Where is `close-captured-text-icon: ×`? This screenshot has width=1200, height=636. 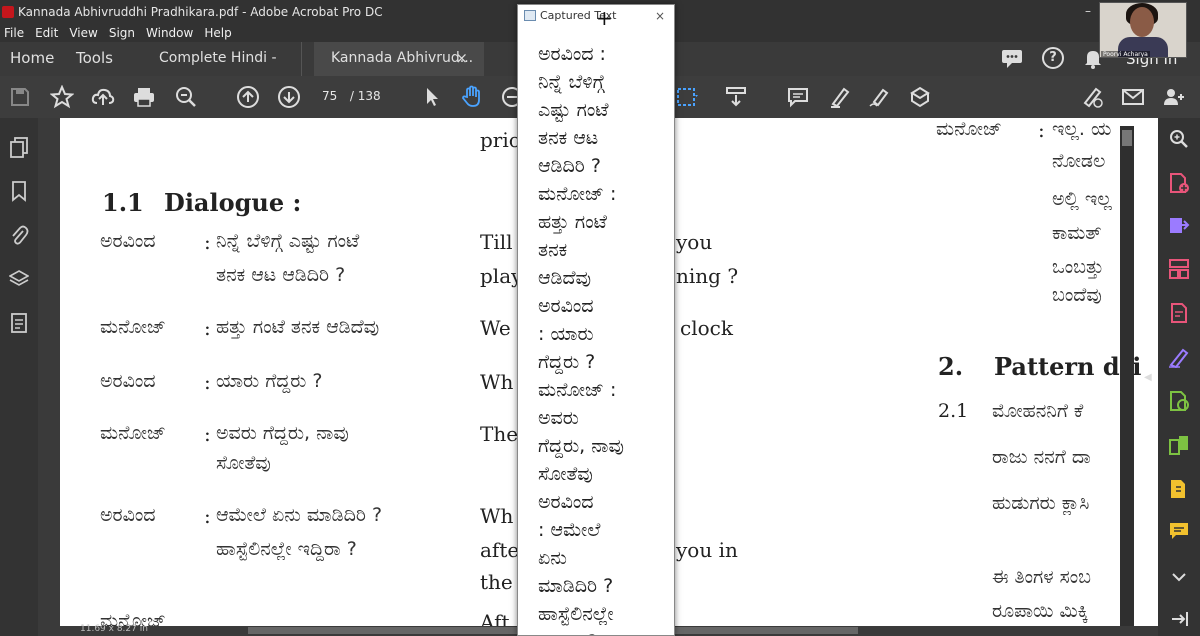 close-captured-text-icon: × is located at coordinates (660, 16).